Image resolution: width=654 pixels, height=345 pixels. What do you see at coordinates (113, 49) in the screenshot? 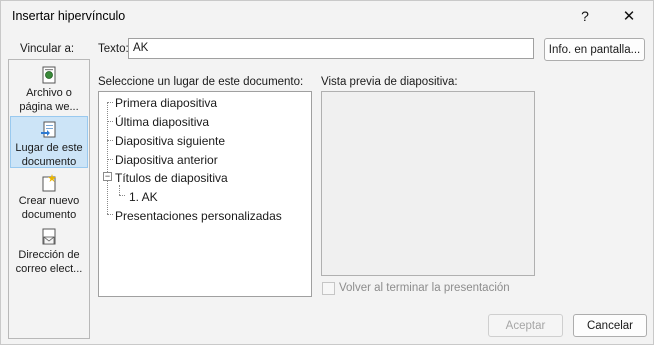
I see `text-label: Texto:` at bounding box center [113, 49].